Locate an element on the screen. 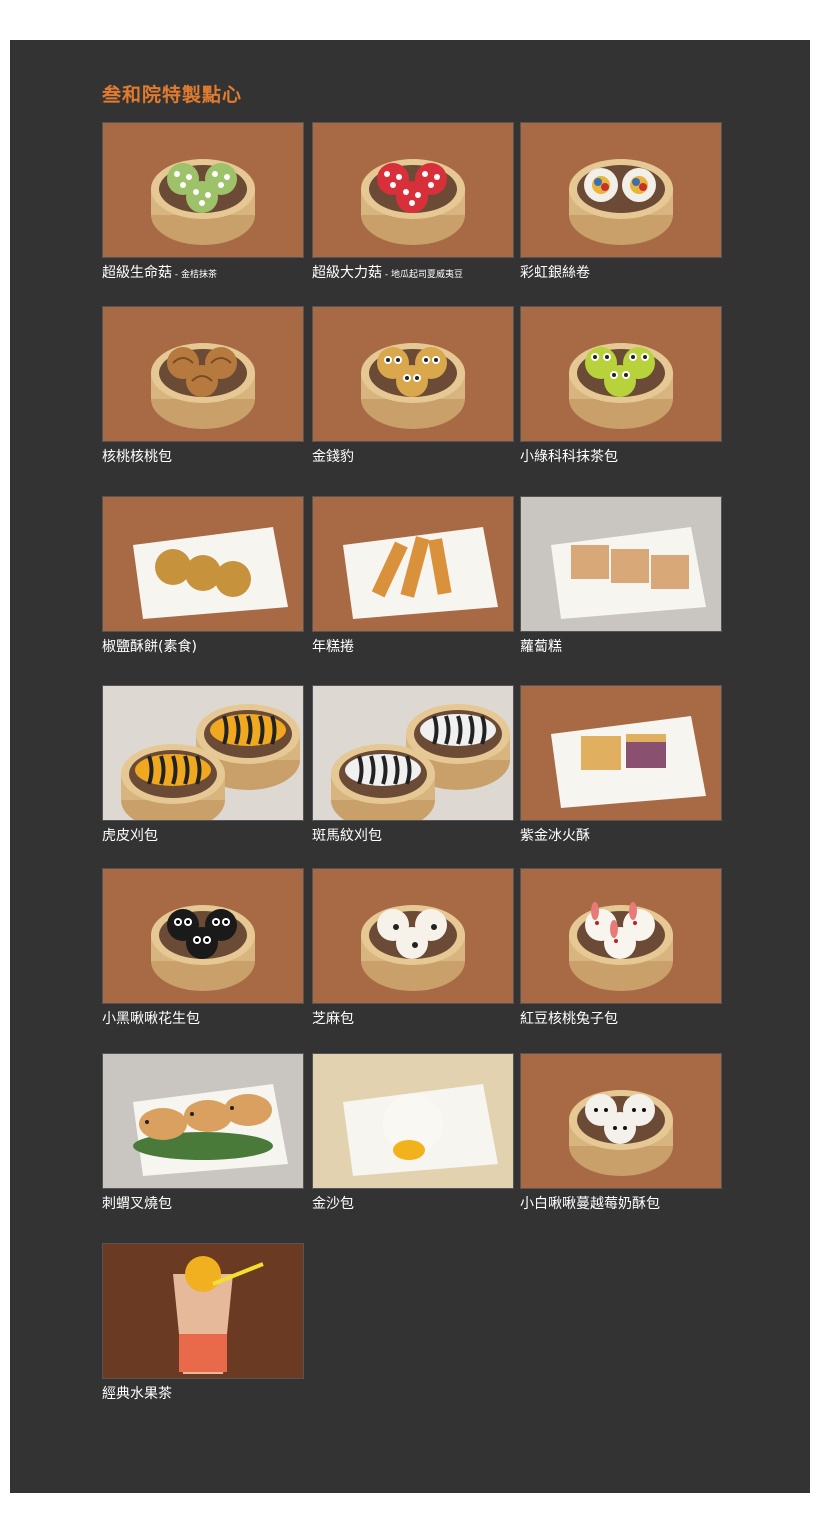  menu-item-caption: 蘿蔔糕 is located at coordinates (620, 647).